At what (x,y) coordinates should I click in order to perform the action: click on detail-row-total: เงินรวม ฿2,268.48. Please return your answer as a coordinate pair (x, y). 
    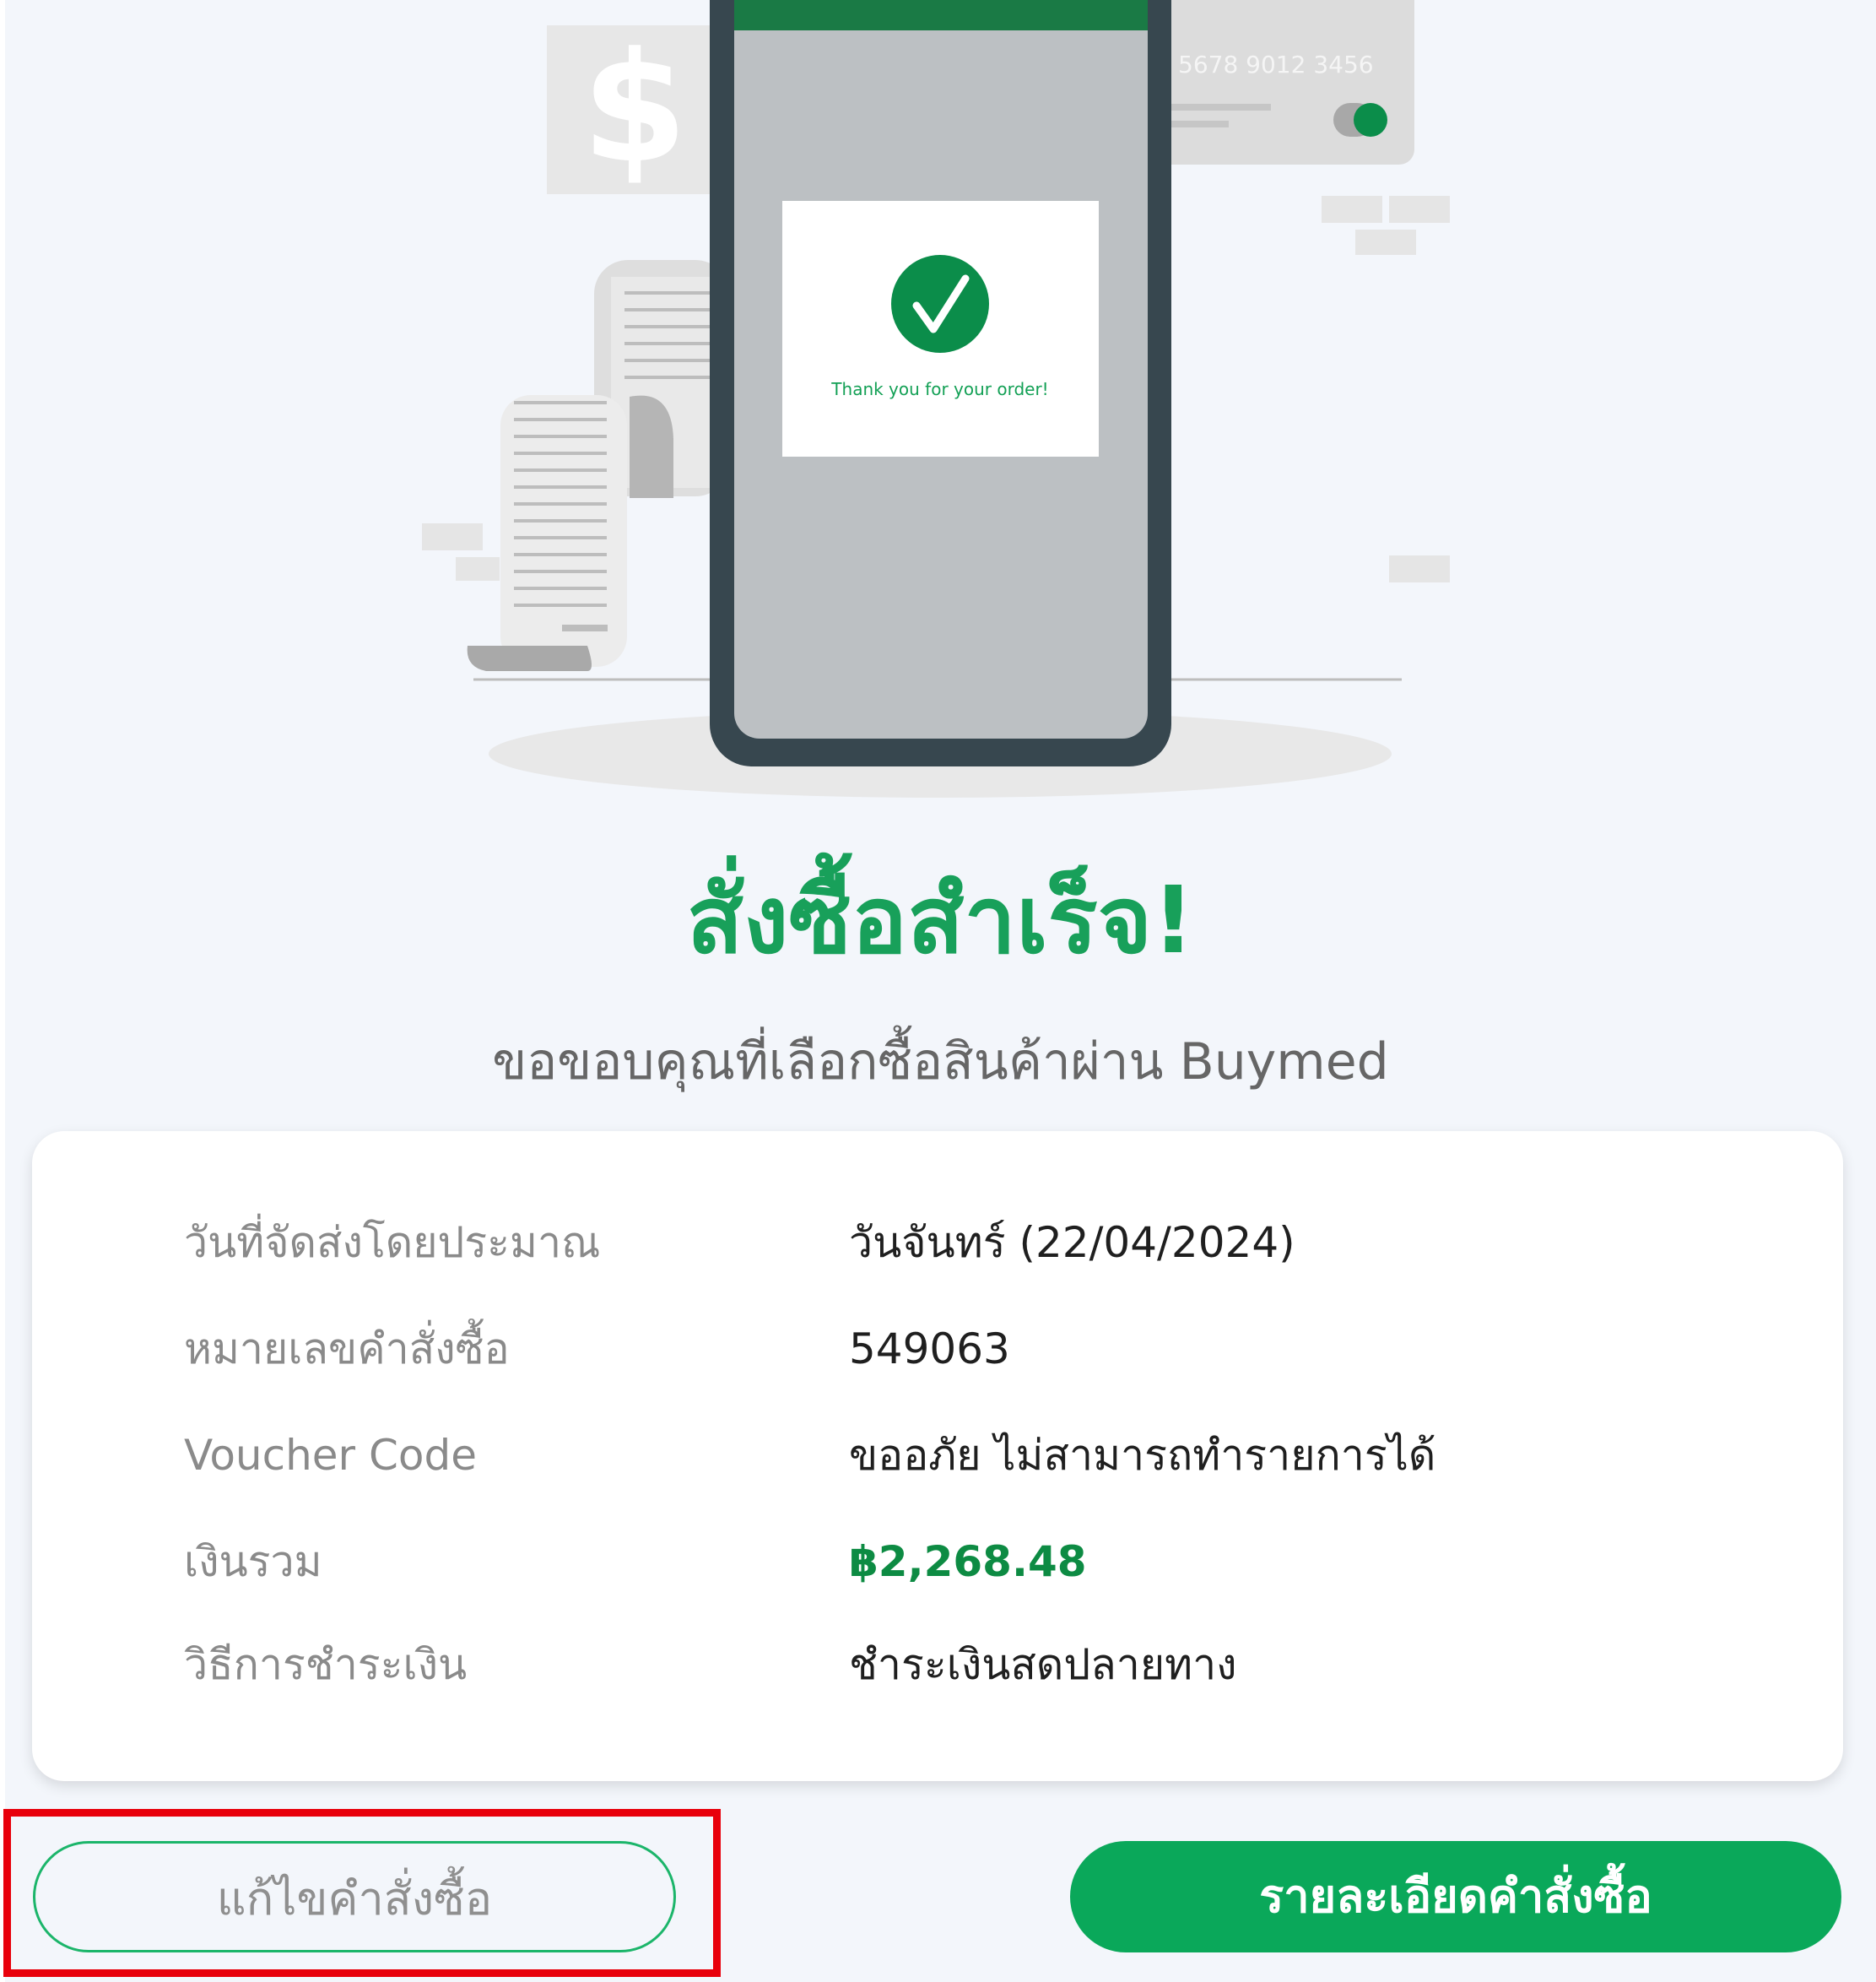
    Looking at the image, I should click on (937, 1561).